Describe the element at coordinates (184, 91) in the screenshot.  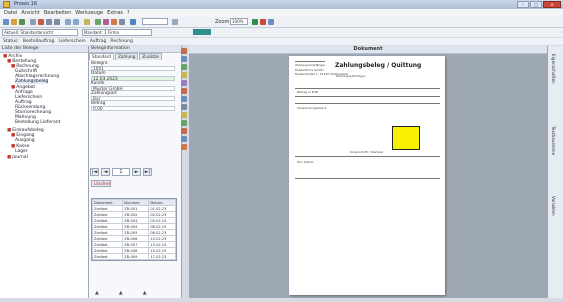
I see `field-tool-icon` at that location.